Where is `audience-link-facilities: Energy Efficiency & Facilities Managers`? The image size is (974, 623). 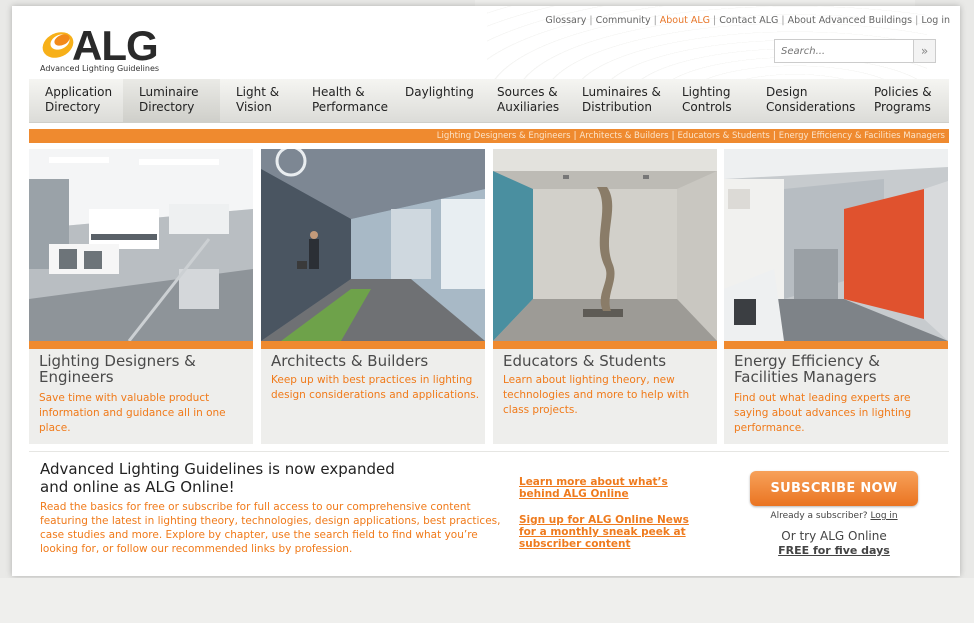
audience-link-facilities: Energy Efficiency & Facilities Managers is located at coordinates (862, 136).